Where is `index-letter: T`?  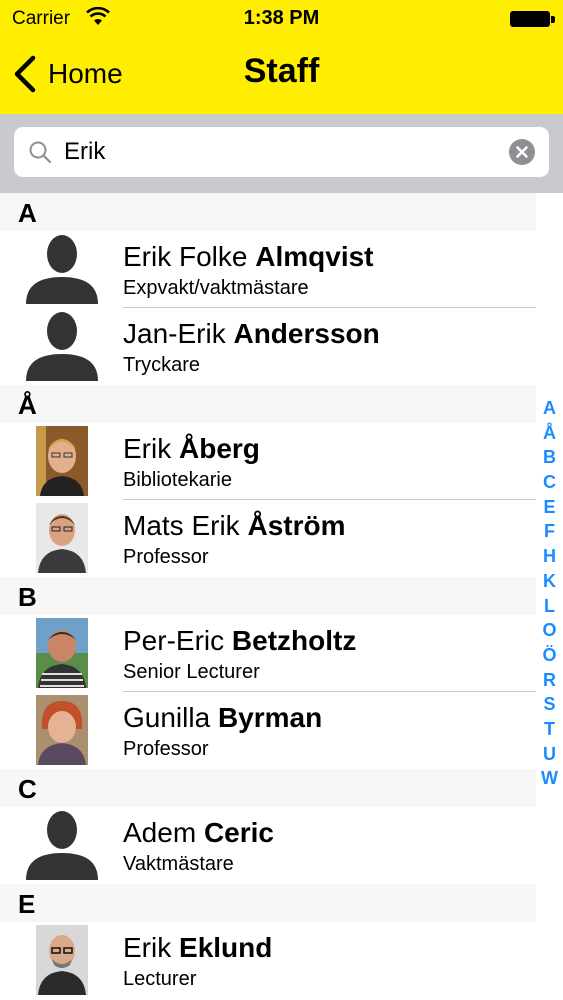 index-letter: T is located at coordinates (549, 729).